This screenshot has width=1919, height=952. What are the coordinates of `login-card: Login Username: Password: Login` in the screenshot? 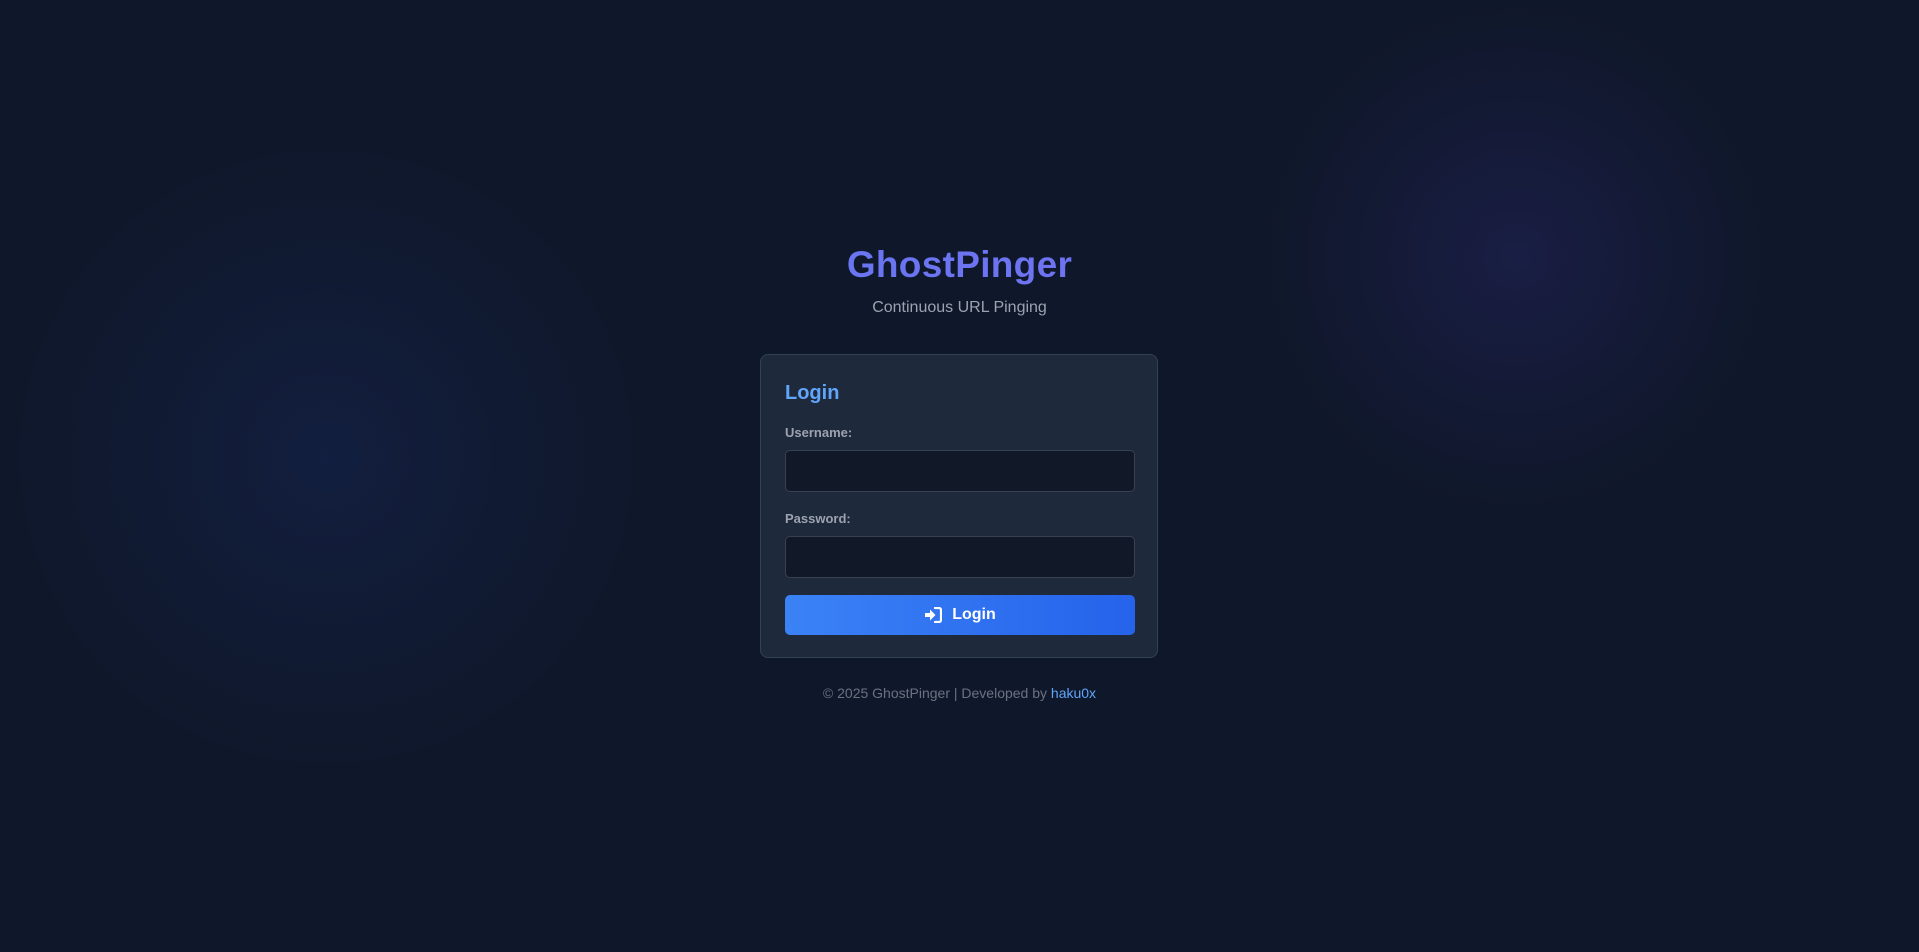 It's located at (959, 506).